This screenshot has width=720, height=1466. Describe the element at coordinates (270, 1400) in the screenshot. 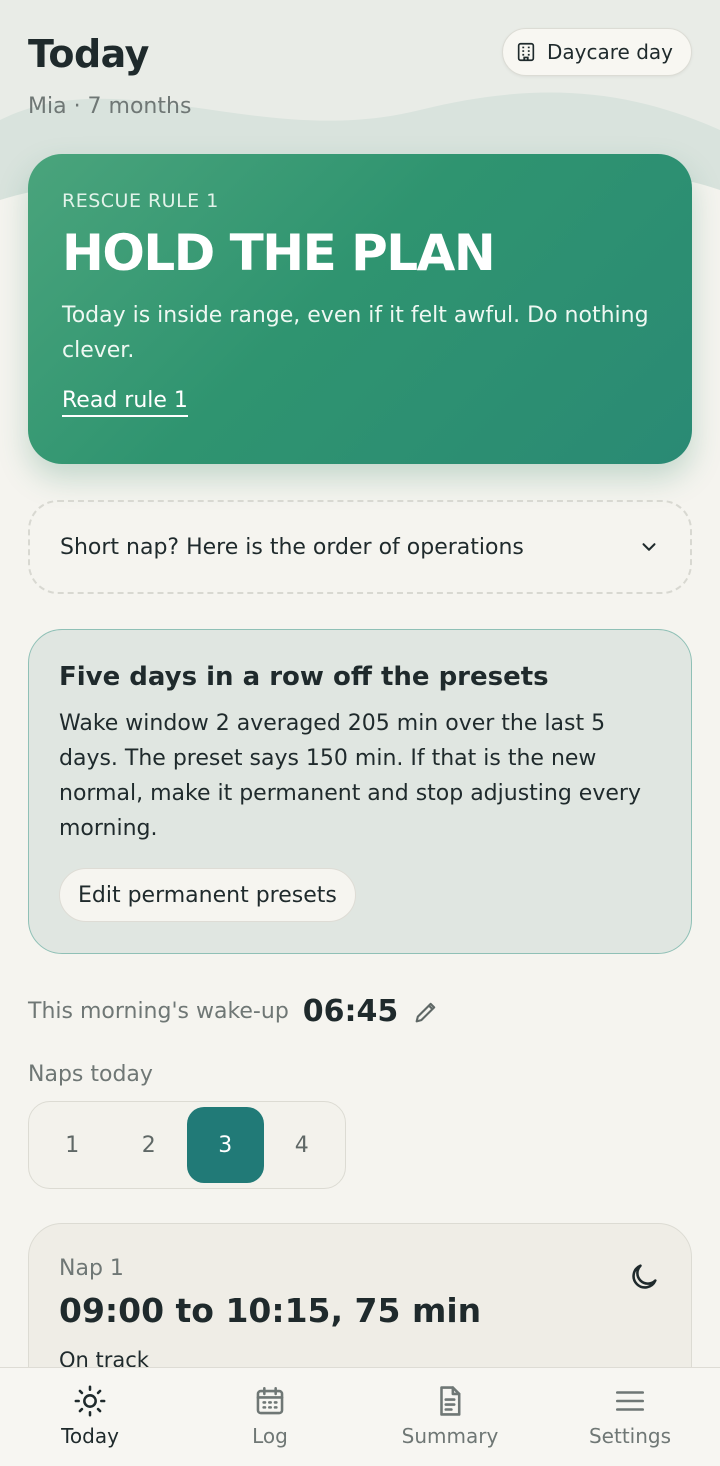

I see `calendar-icon` at that location.